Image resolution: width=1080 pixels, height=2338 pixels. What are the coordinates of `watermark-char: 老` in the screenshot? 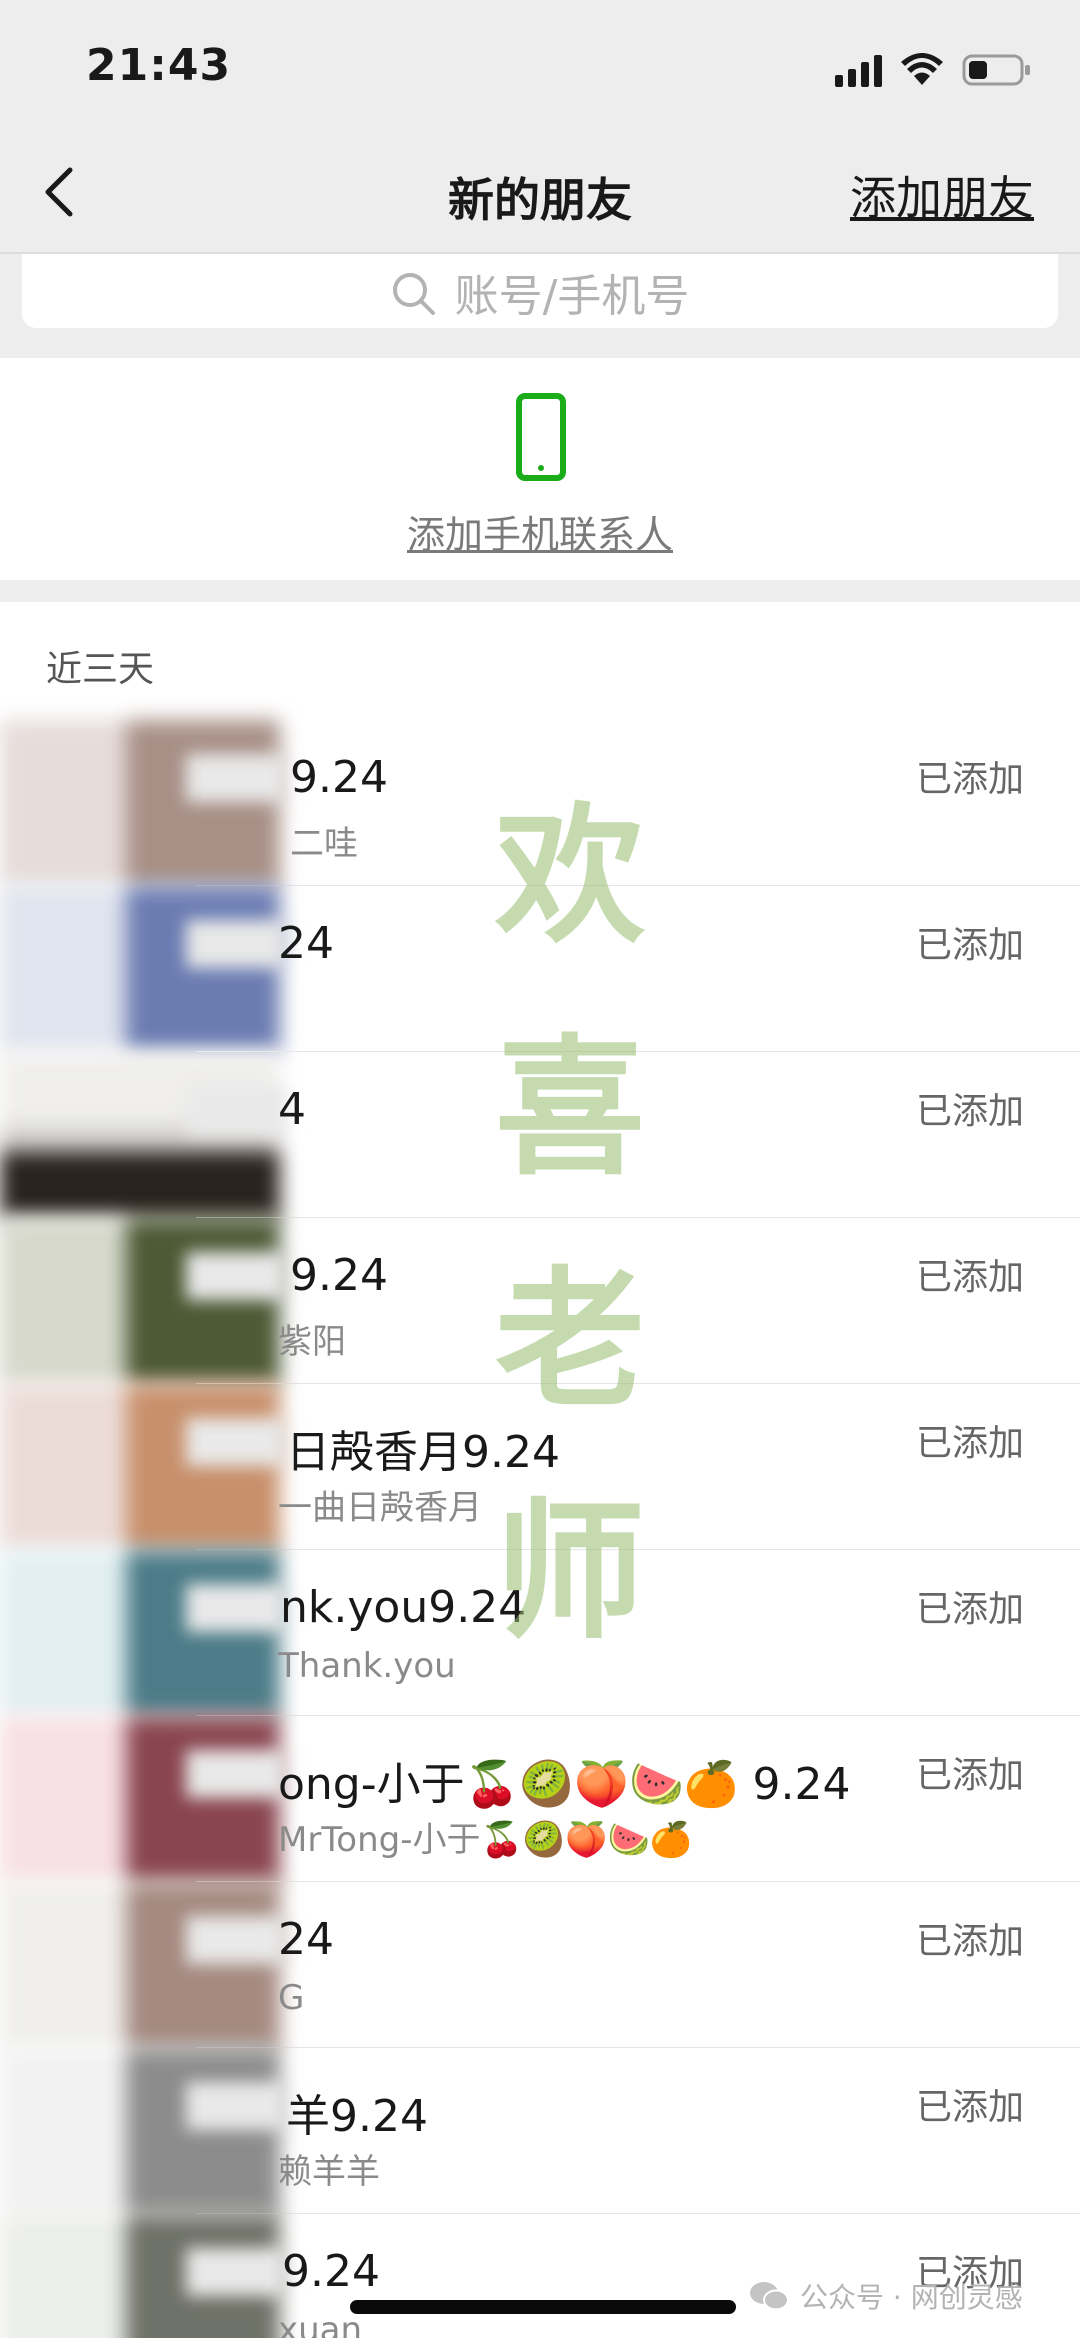 It's located at (569, 1340).